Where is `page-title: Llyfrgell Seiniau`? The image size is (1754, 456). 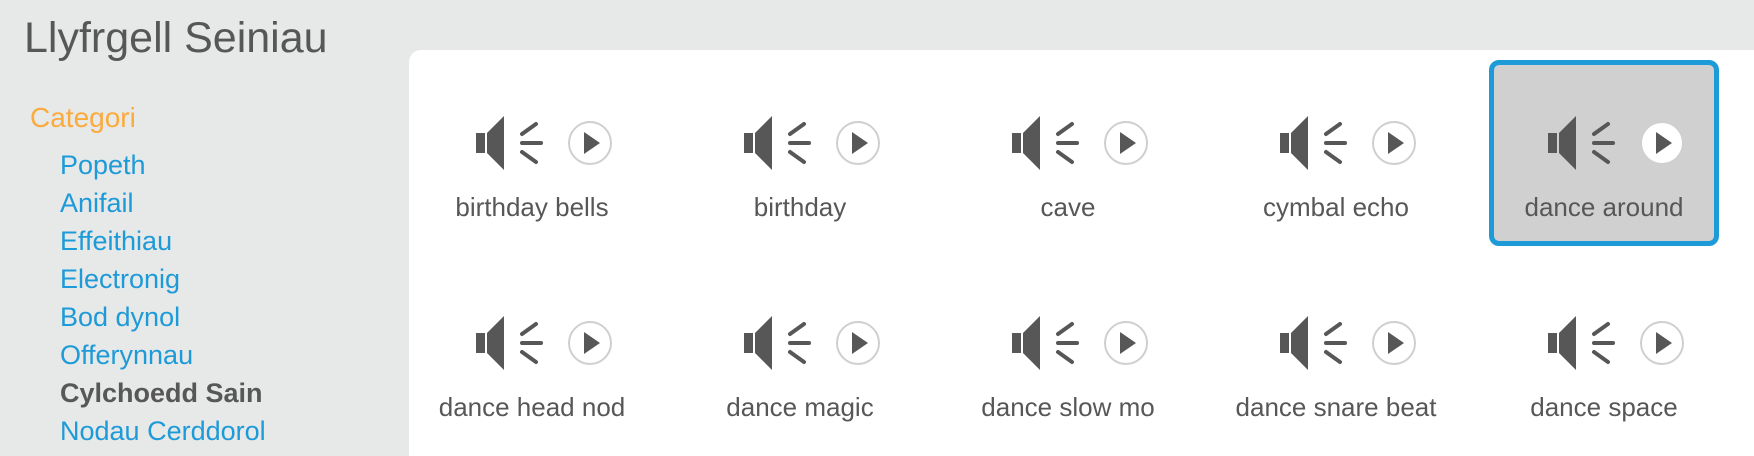 page-title: Llyfrgell Seiniau is located at coordinates (176, 38).